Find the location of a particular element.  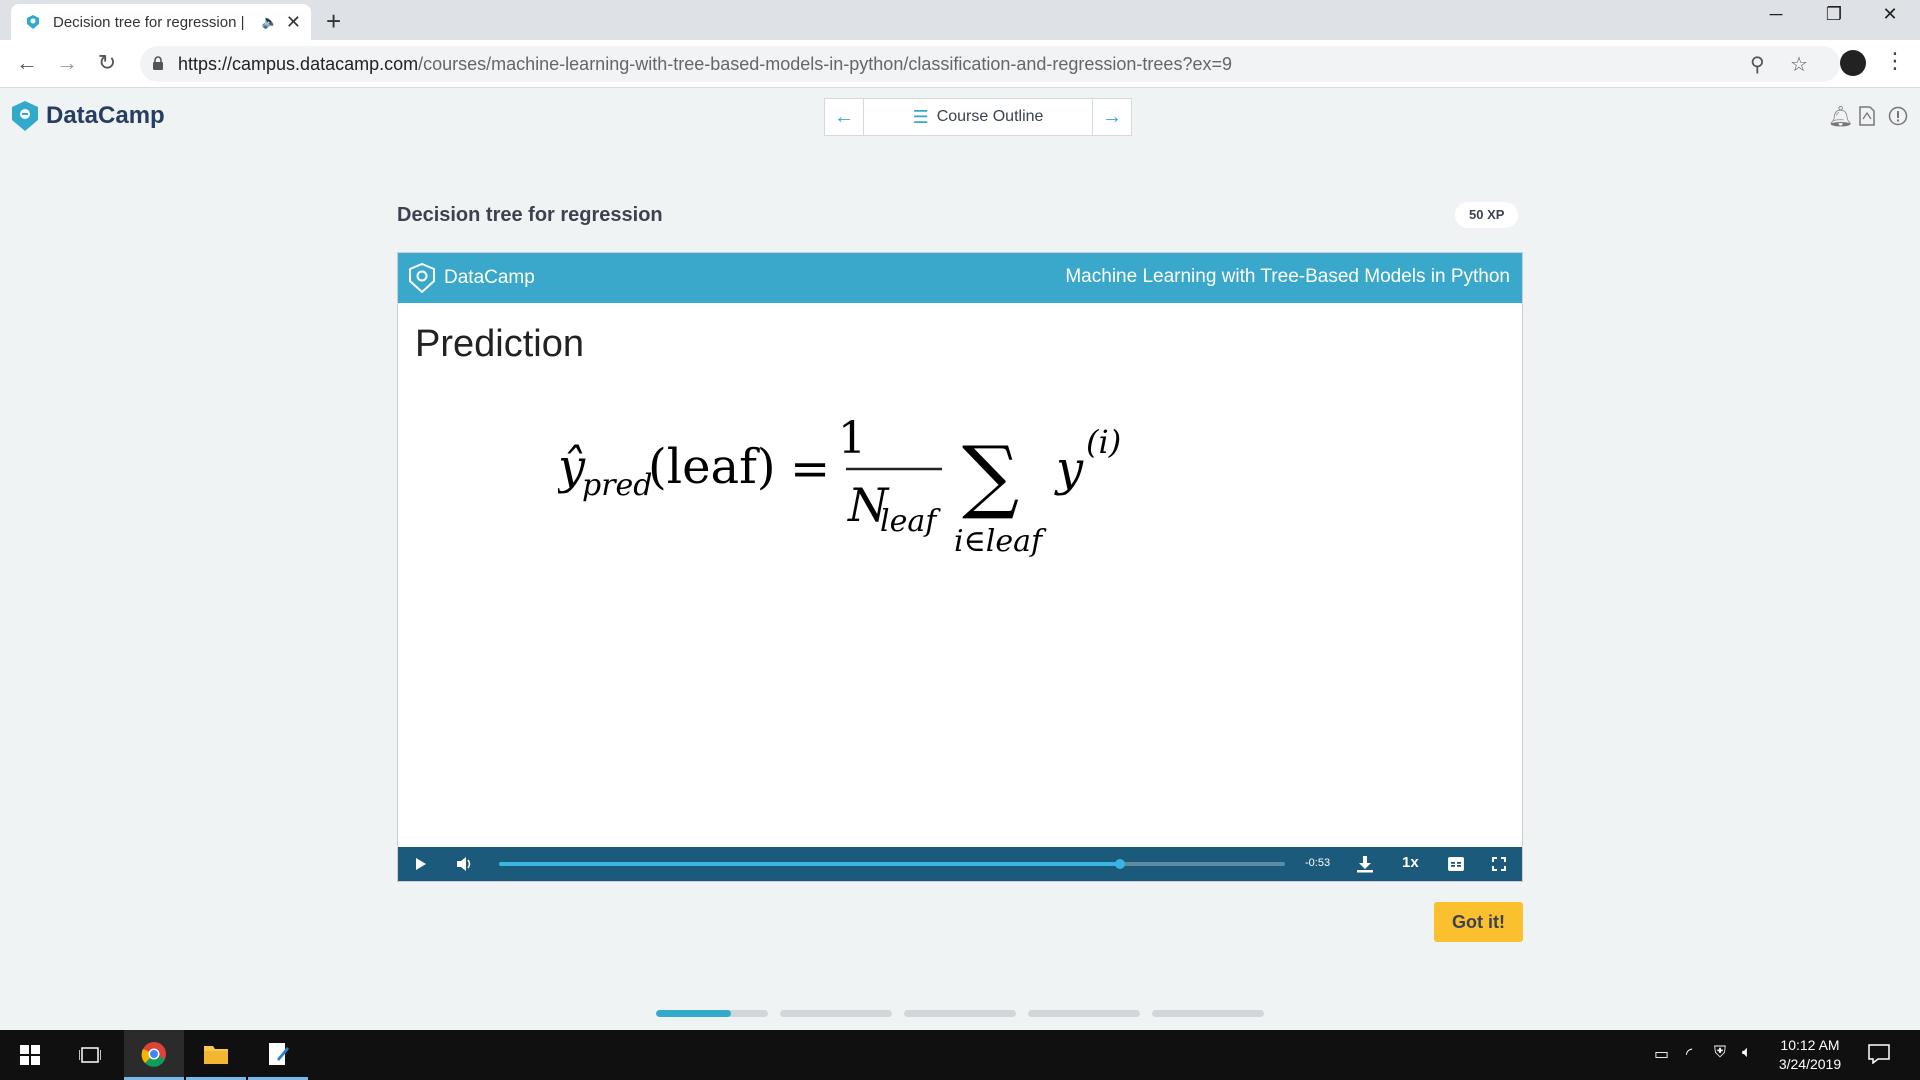

report-issue-icon is located at coordinates (1898, 116).